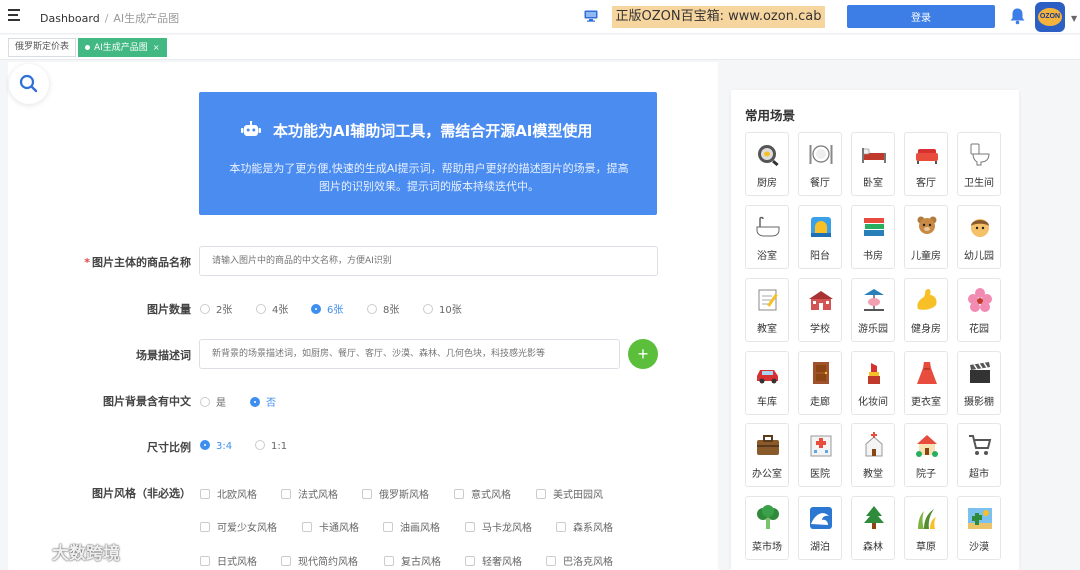 This screenshot has width=1080, height=570. I want to click on banner-title: 本功能为AI辅助词工具，需结合开源AI模型使用, so click(433, 131).